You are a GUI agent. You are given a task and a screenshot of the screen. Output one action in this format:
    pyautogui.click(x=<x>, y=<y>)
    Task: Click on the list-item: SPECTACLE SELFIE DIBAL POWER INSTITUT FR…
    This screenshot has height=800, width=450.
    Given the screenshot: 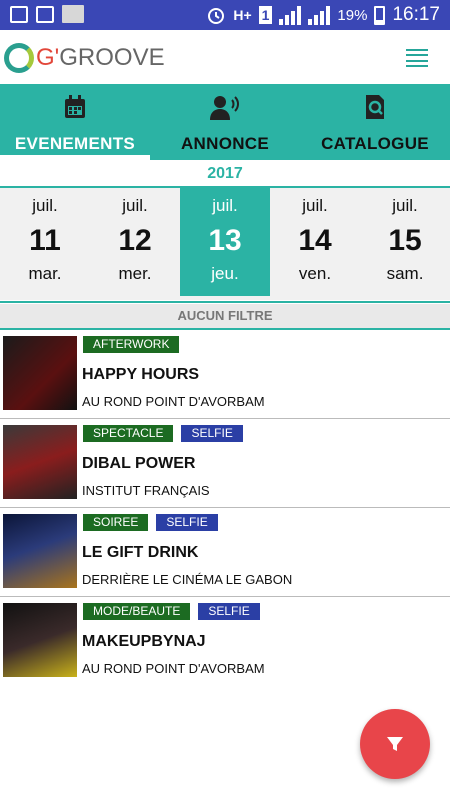 What is the action you would take?
    pyautogui.click(x=225, y=463)
    